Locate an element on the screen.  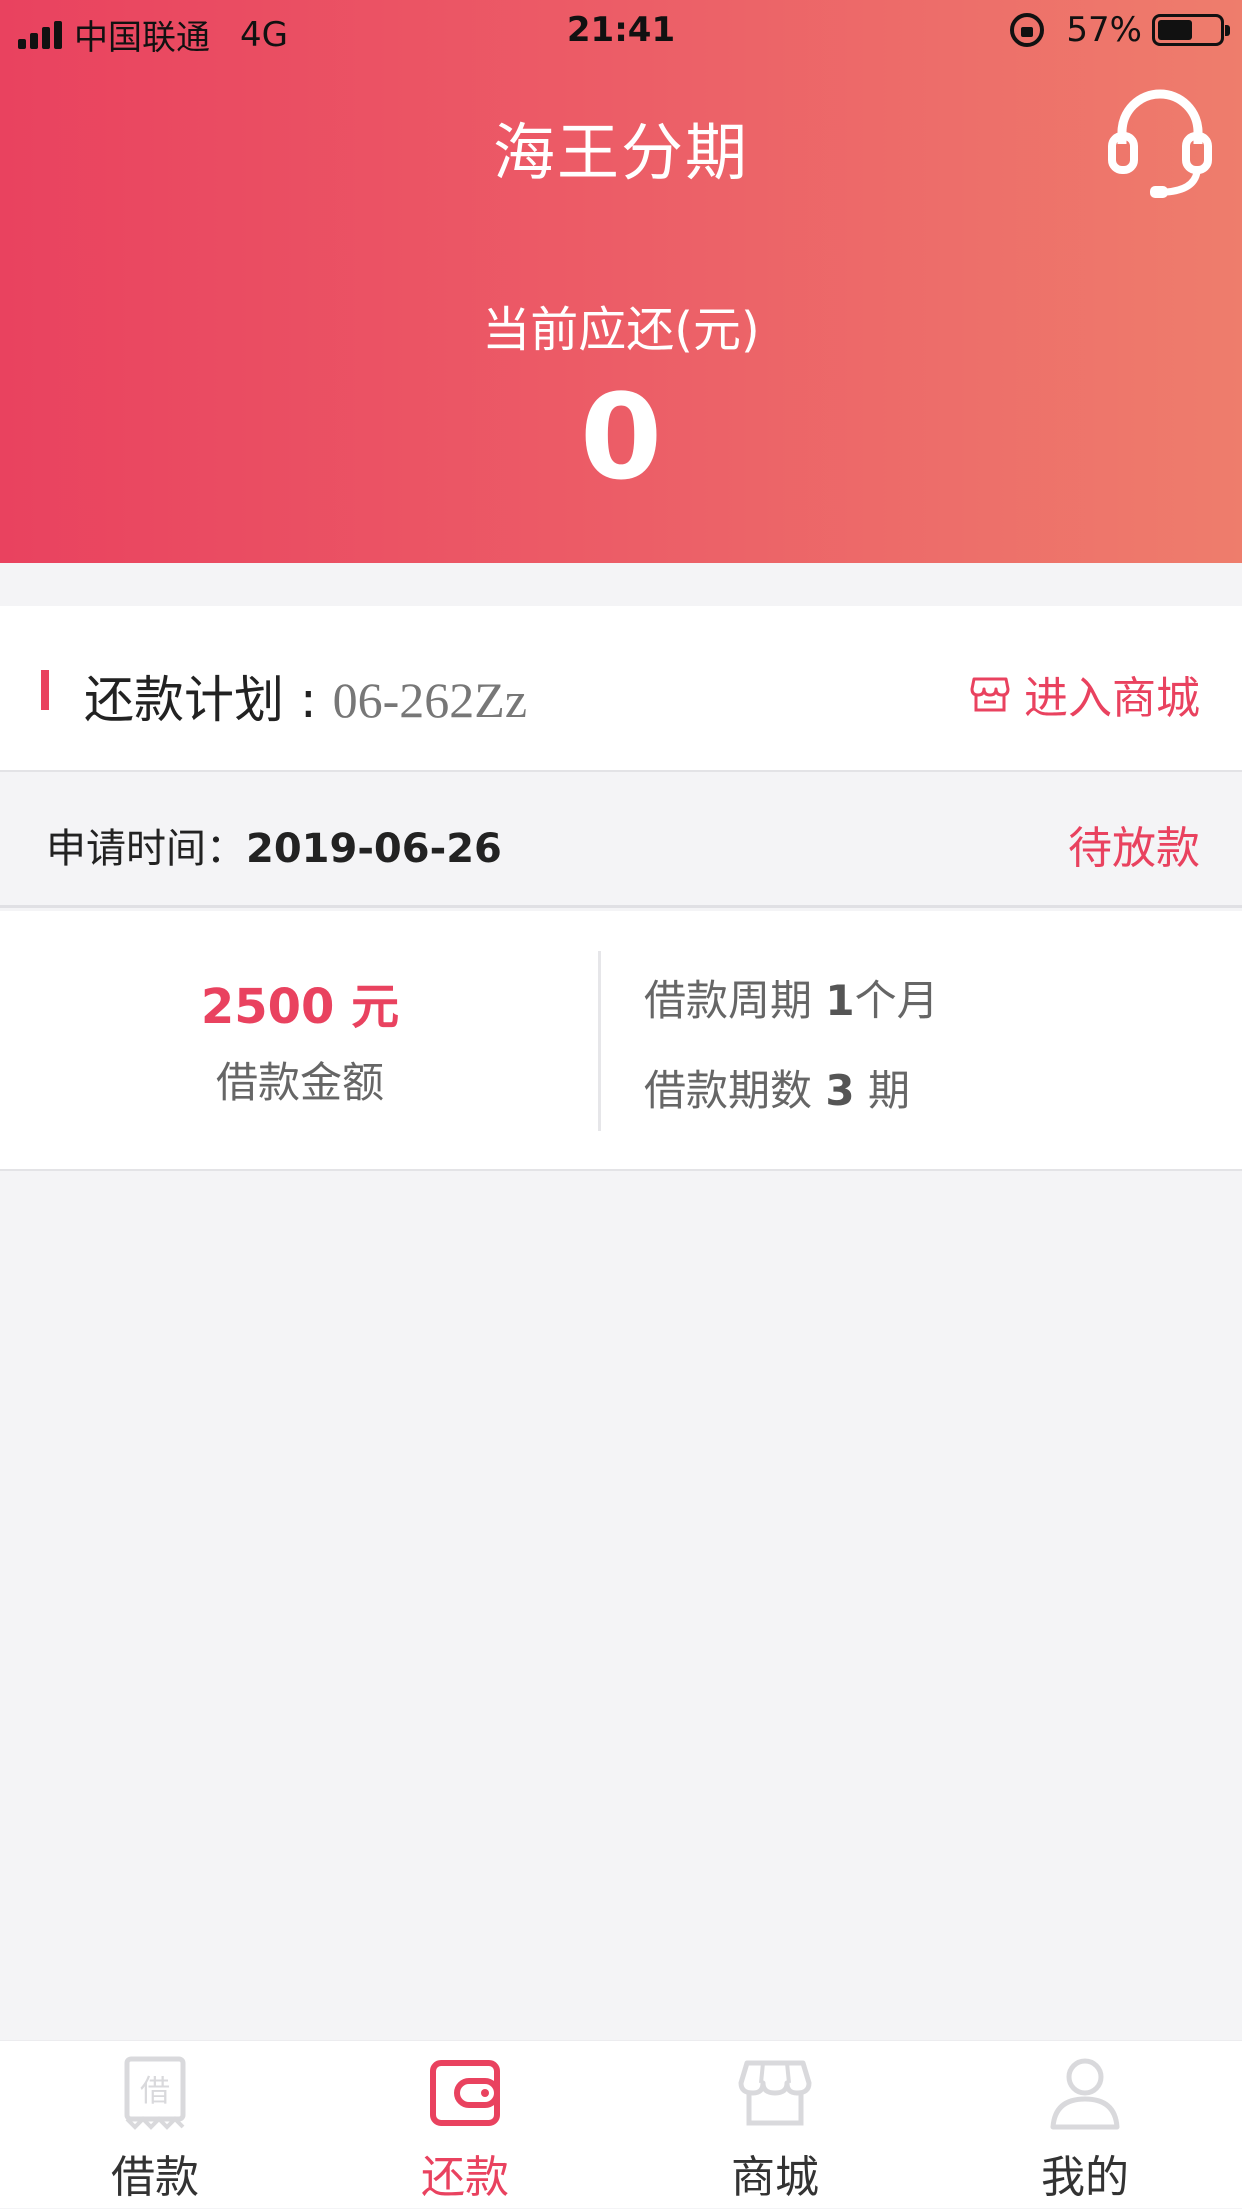
plan-code: 06-262Zz is located at coordinates (430, 700).